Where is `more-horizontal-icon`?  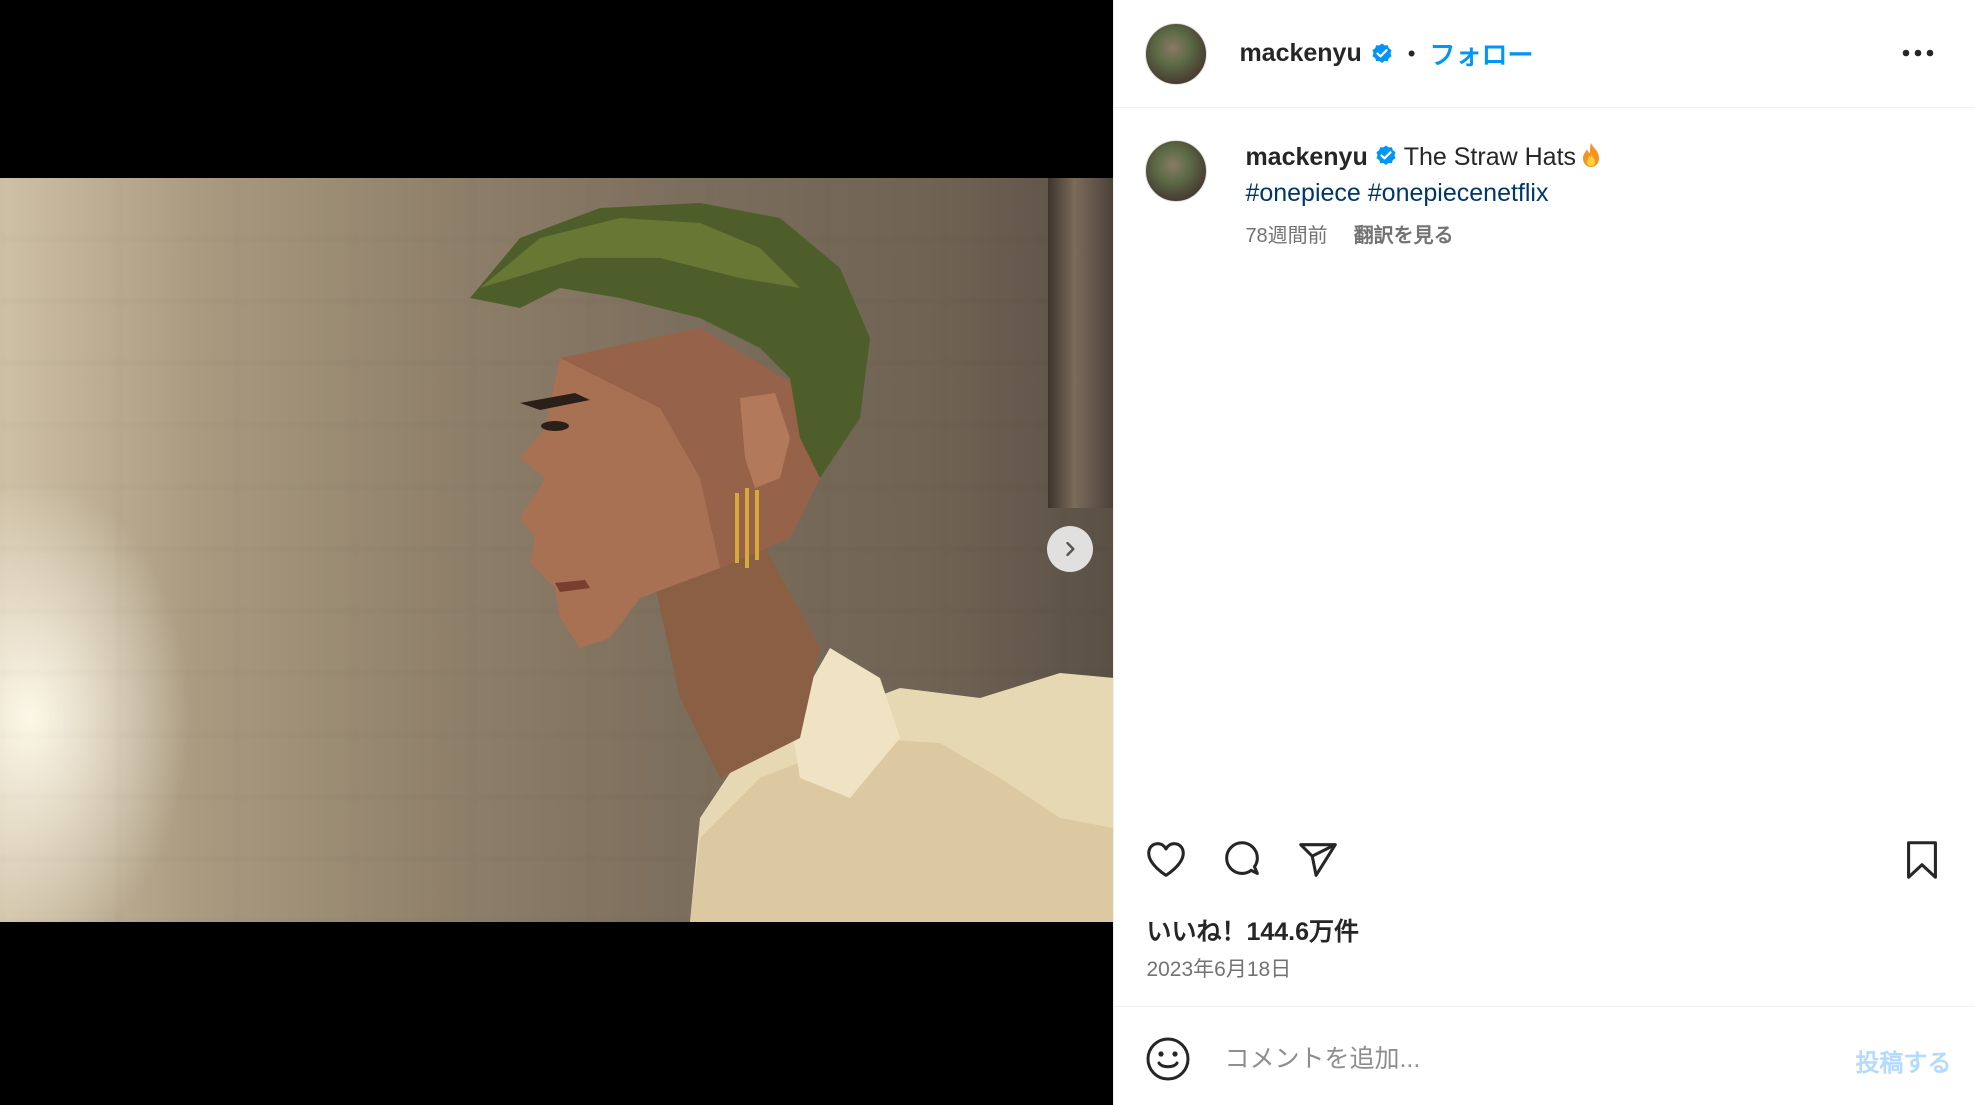 more-horizontal-icon is located at coordinates (1918, 53).